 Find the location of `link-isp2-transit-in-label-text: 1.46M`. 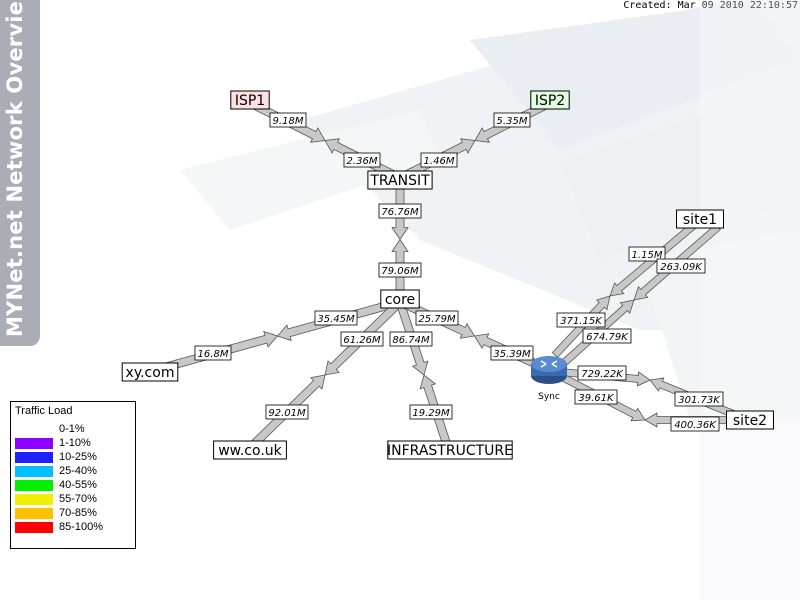

link-isp2-transit-in-label-text: 1.46M is located at coordinates (439, 161).